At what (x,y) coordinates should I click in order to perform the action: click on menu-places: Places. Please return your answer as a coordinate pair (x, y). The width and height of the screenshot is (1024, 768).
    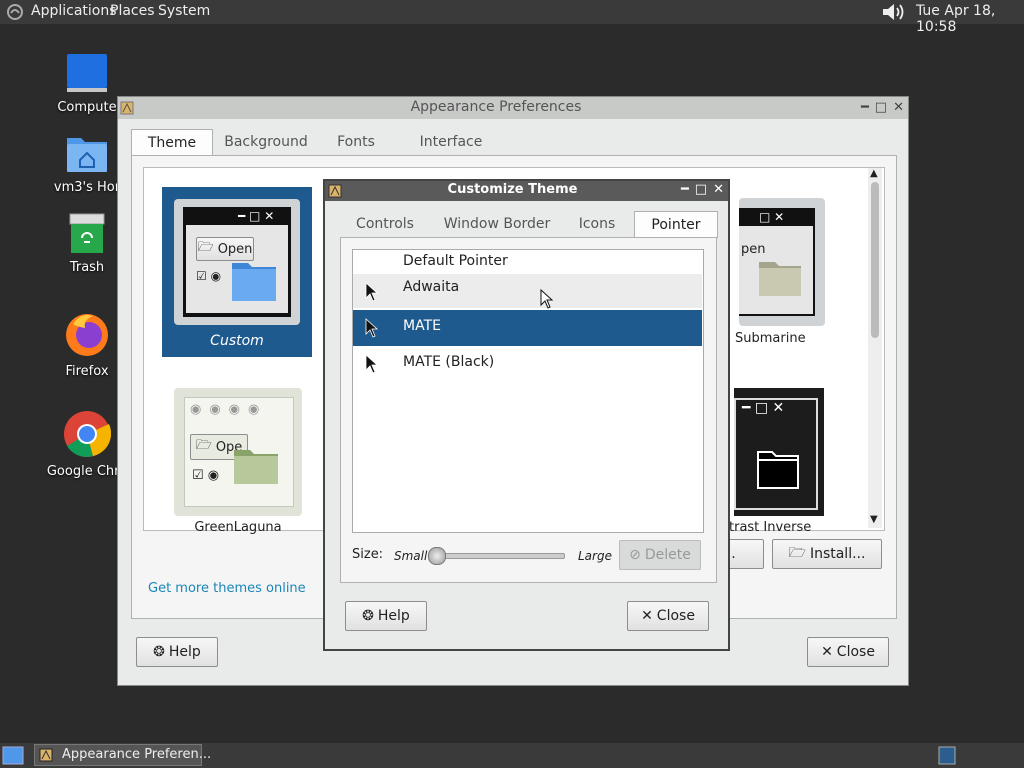
    Looking at the image, I should click on (132, 11).